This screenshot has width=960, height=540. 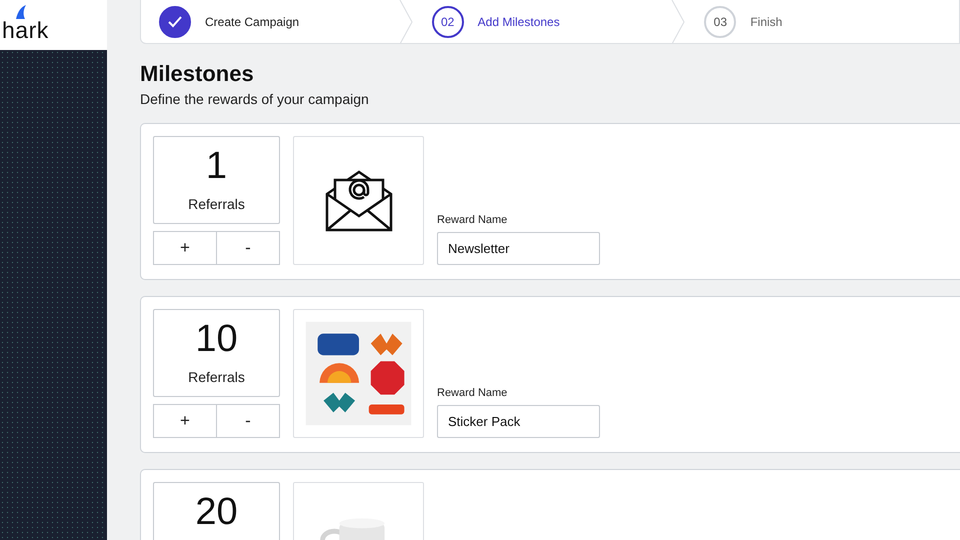 What do you see at coordinates (720, 22) in the screenshot?
I see `step-indicator: 03` at bounding box center [720, 22].